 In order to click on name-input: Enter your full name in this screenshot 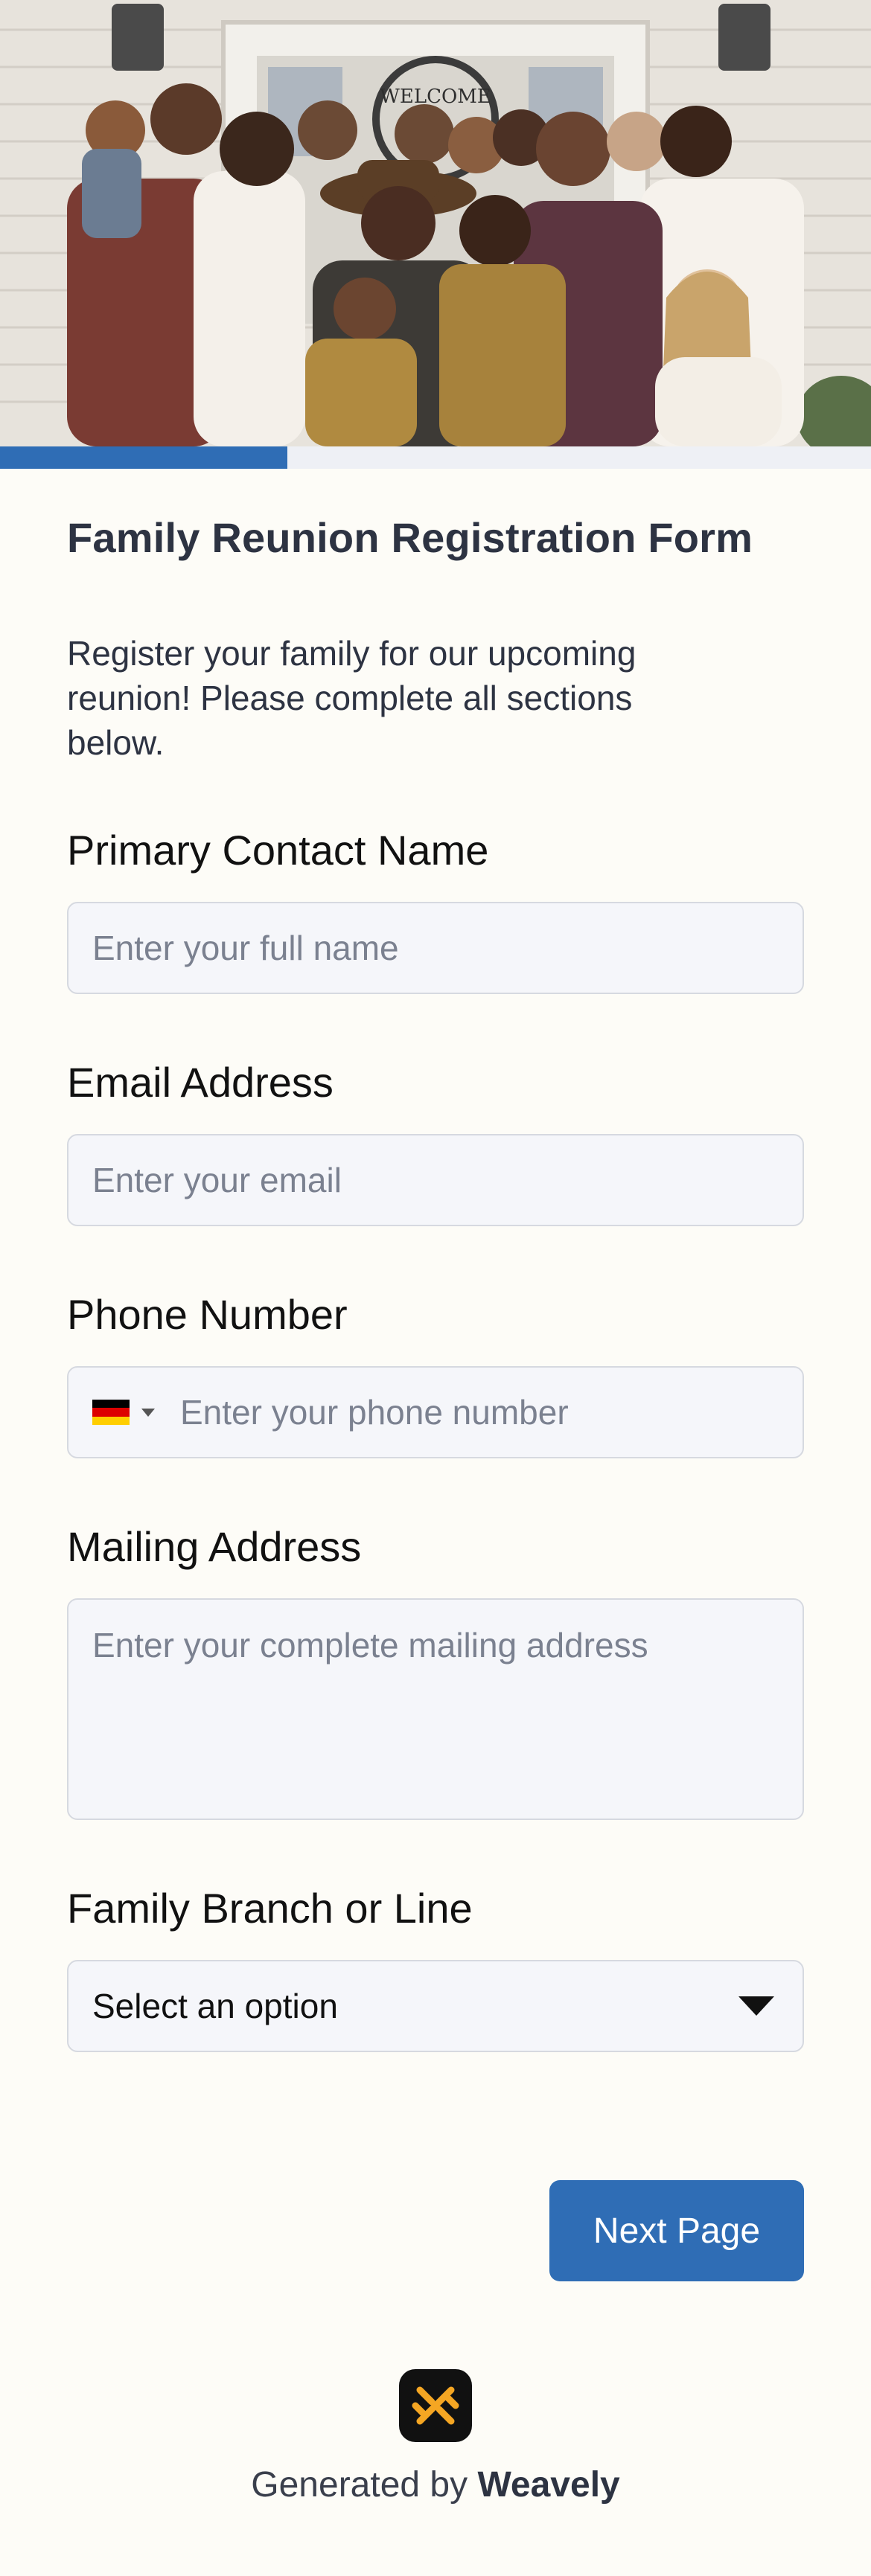, I will do `click(435, 948)`.